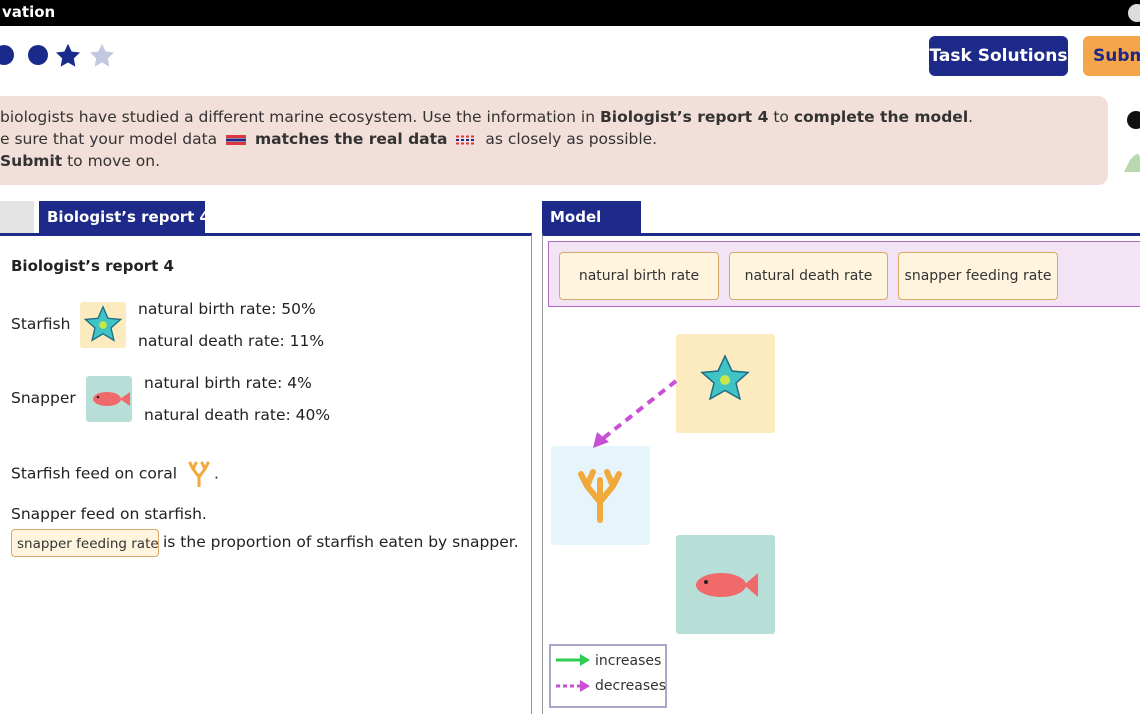 The width and height of the screenshot is (1140, 716). Describe the element at coordinates (1111, 56) in the screenshot. I see `submit-button: Subm` at that location.